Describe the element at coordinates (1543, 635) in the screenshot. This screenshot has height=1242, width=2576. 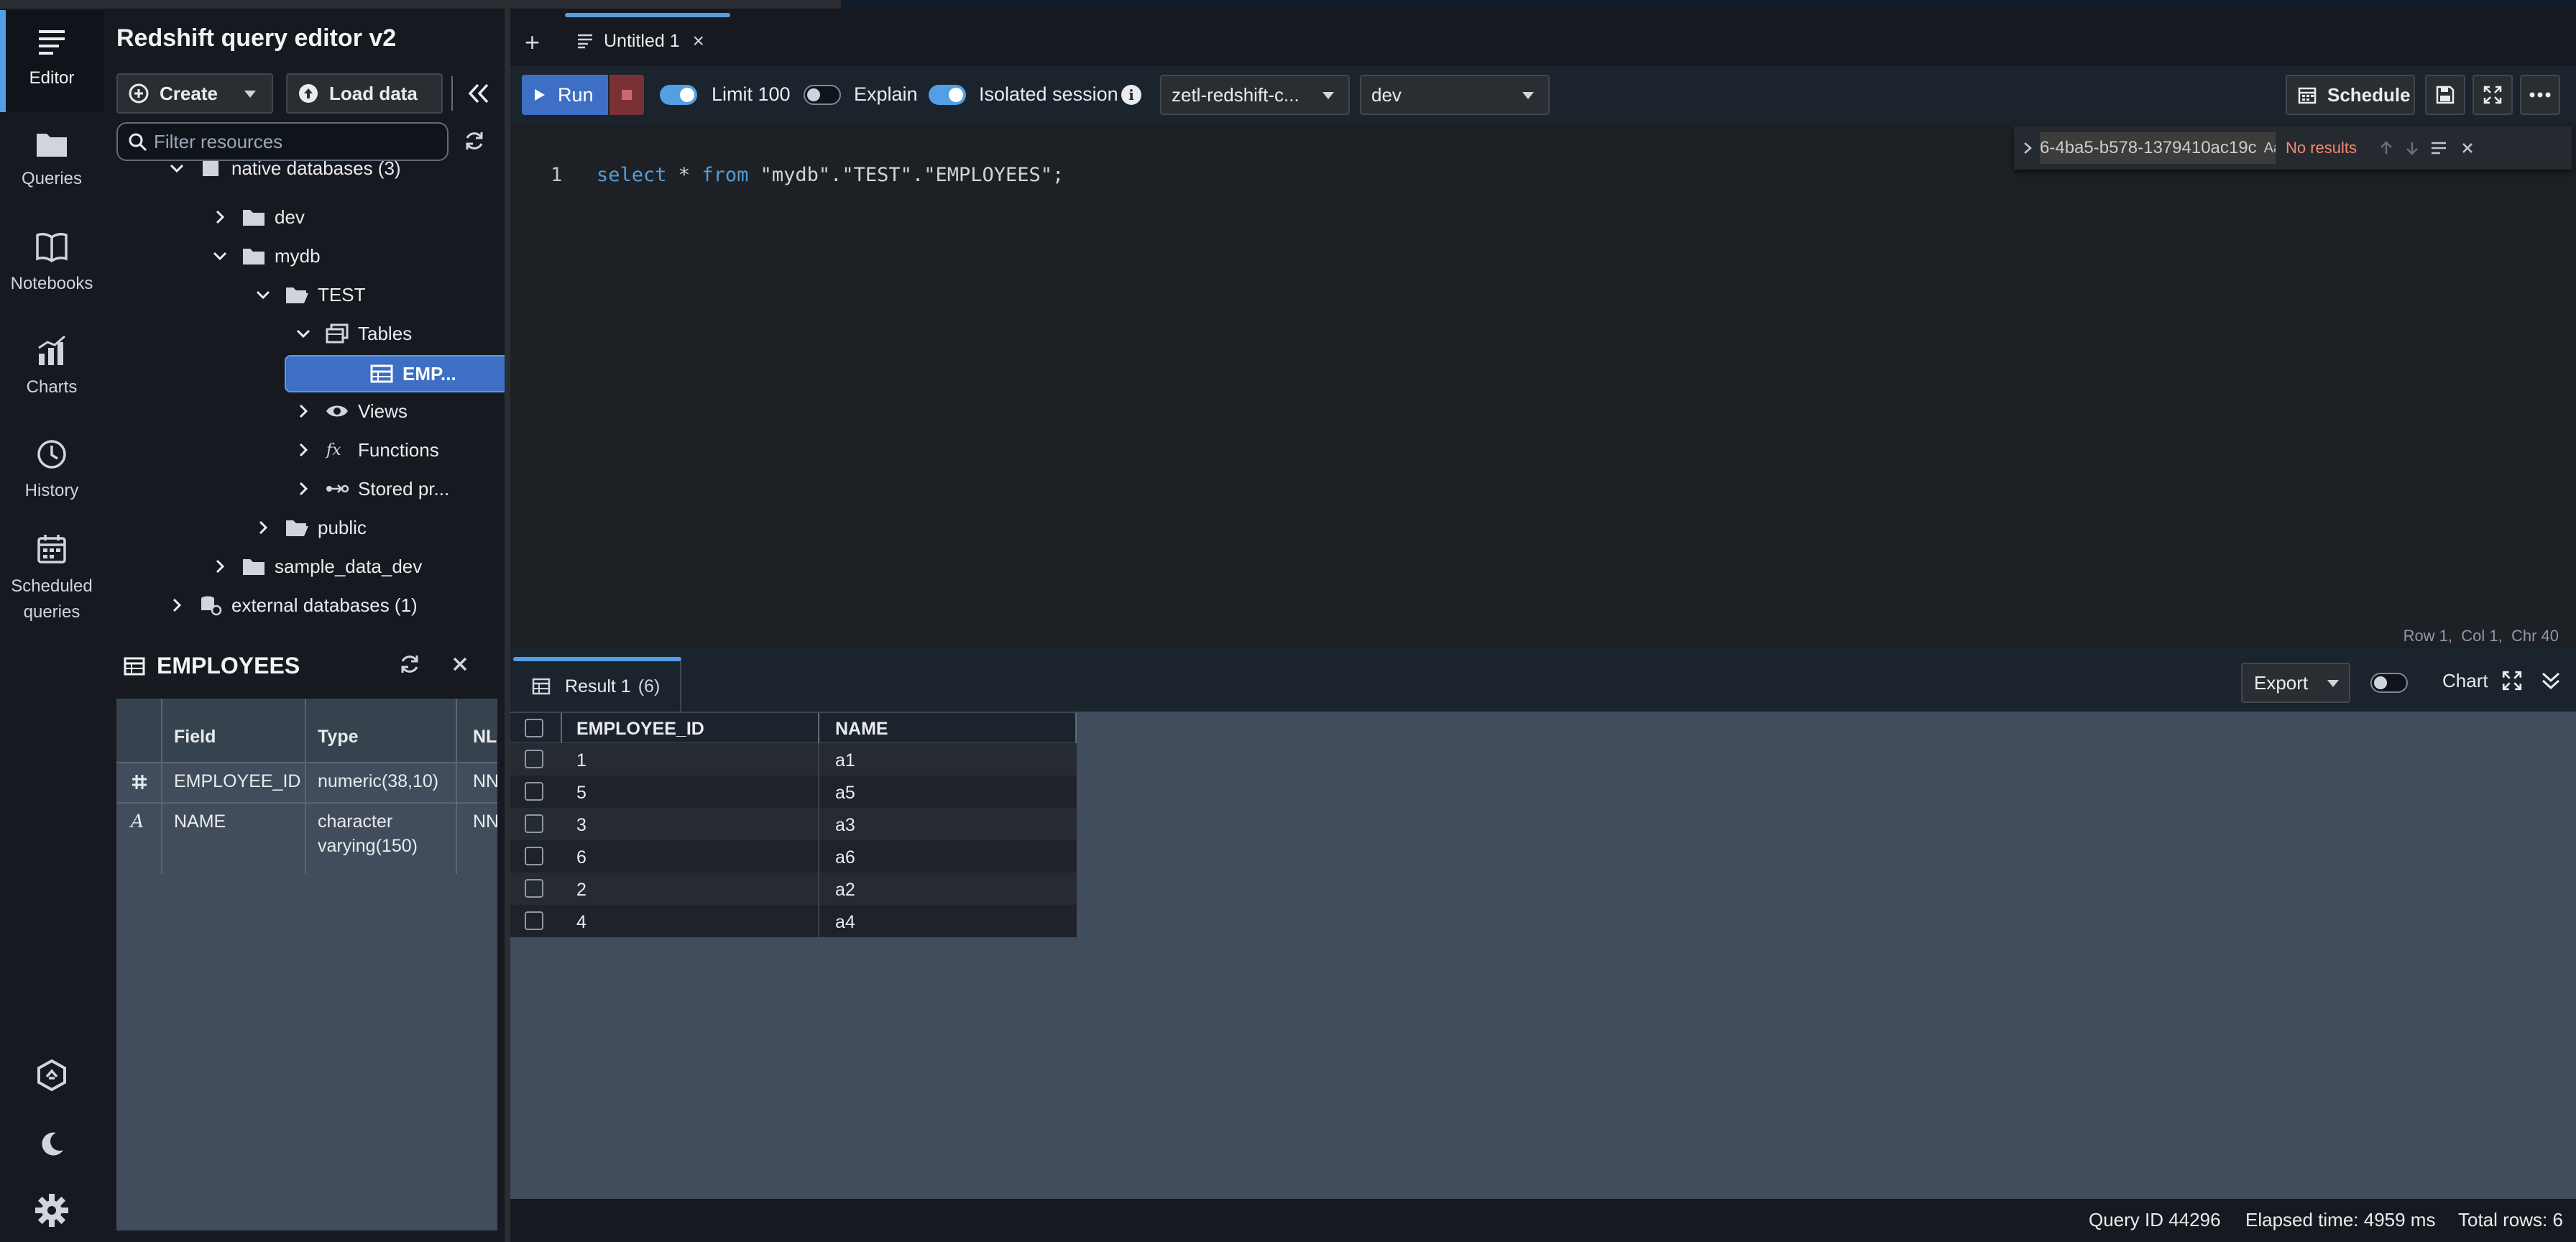
I see `editor-status-bar: Row 1, Col 1, Chr 40` at that location.